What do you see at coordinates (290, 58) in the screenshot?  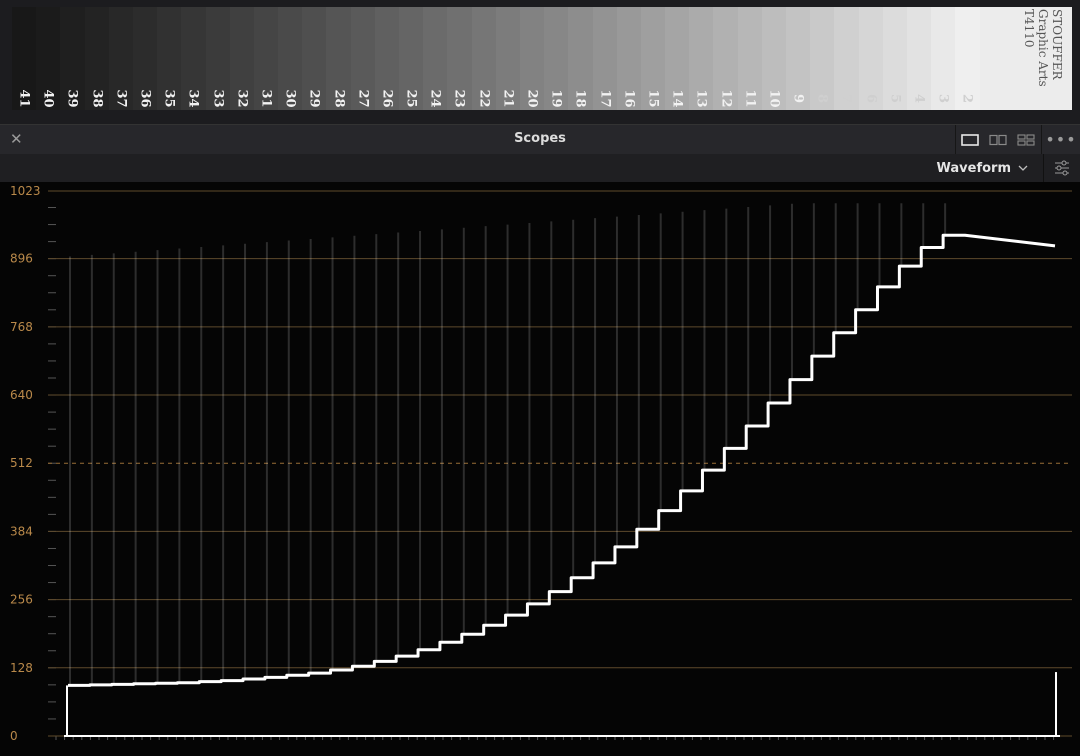 I see `wedge-patch: 30` at bounding box center [290, 58].